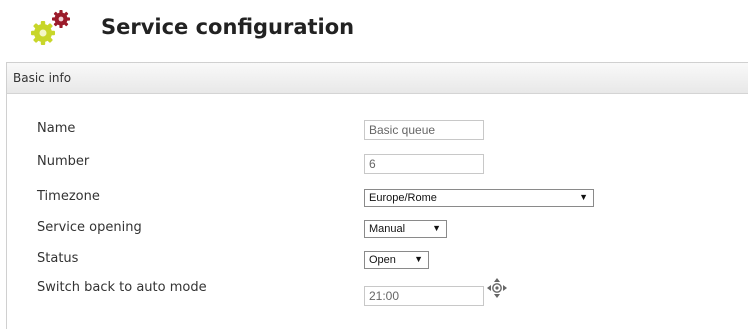 The width and height of the screenshot is (748, 329). Describe the element at coordinates (63, 161) in the screenshot. I see `number-label: Number` at that location.